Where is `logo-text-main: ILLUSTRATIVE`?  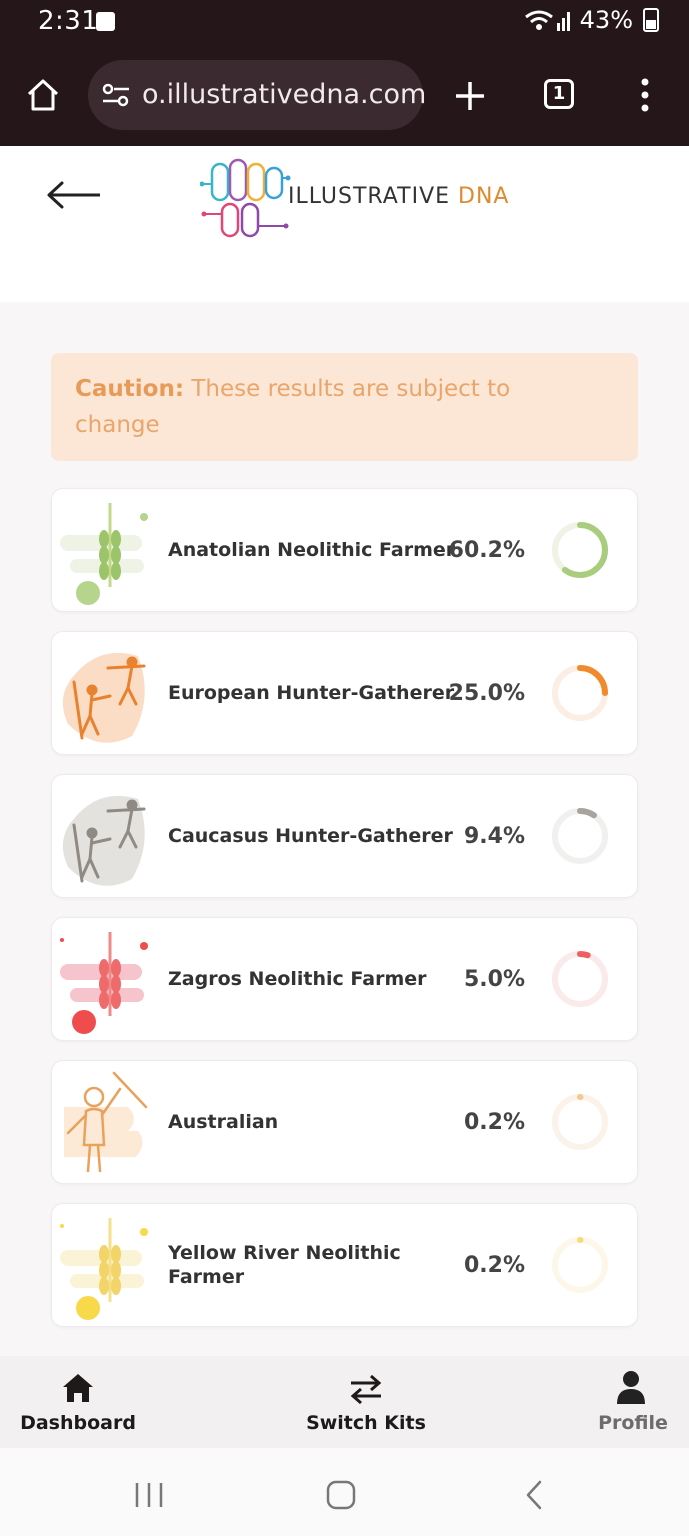
logo-text-main: ILLUSTRATIVE is located at coordinates (369, 196).